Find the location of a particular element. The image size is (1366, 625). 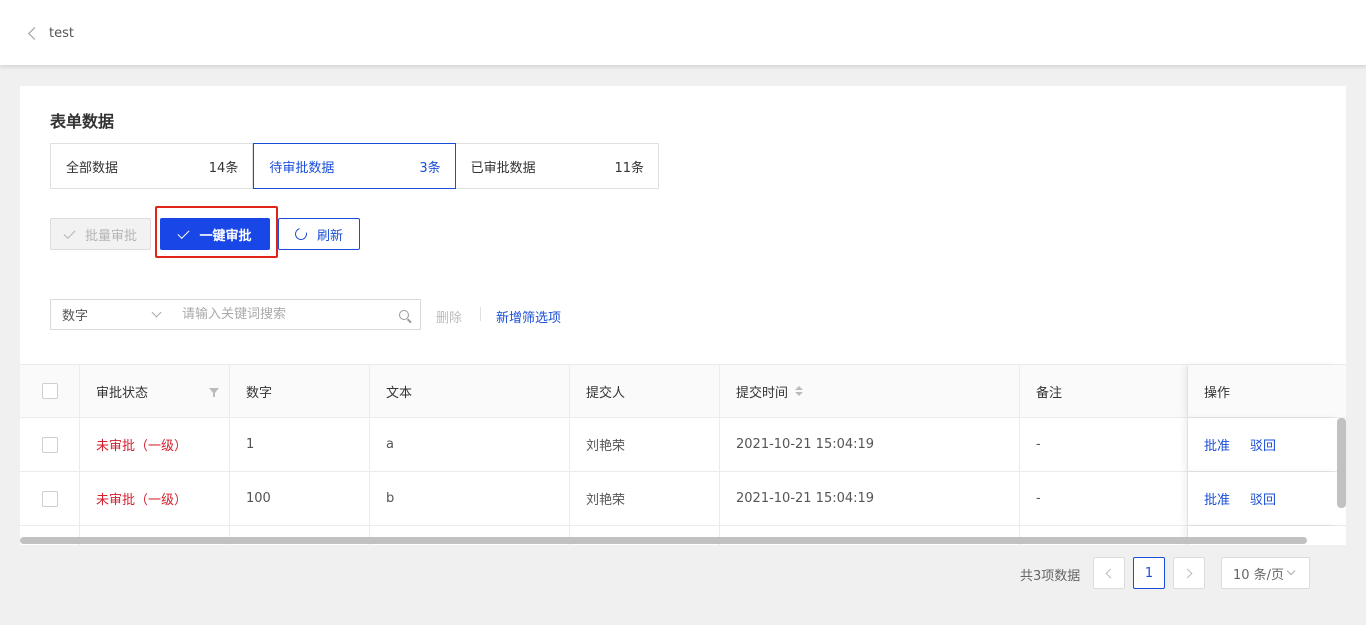

select-all-cell is located at coordinates (50, 391).